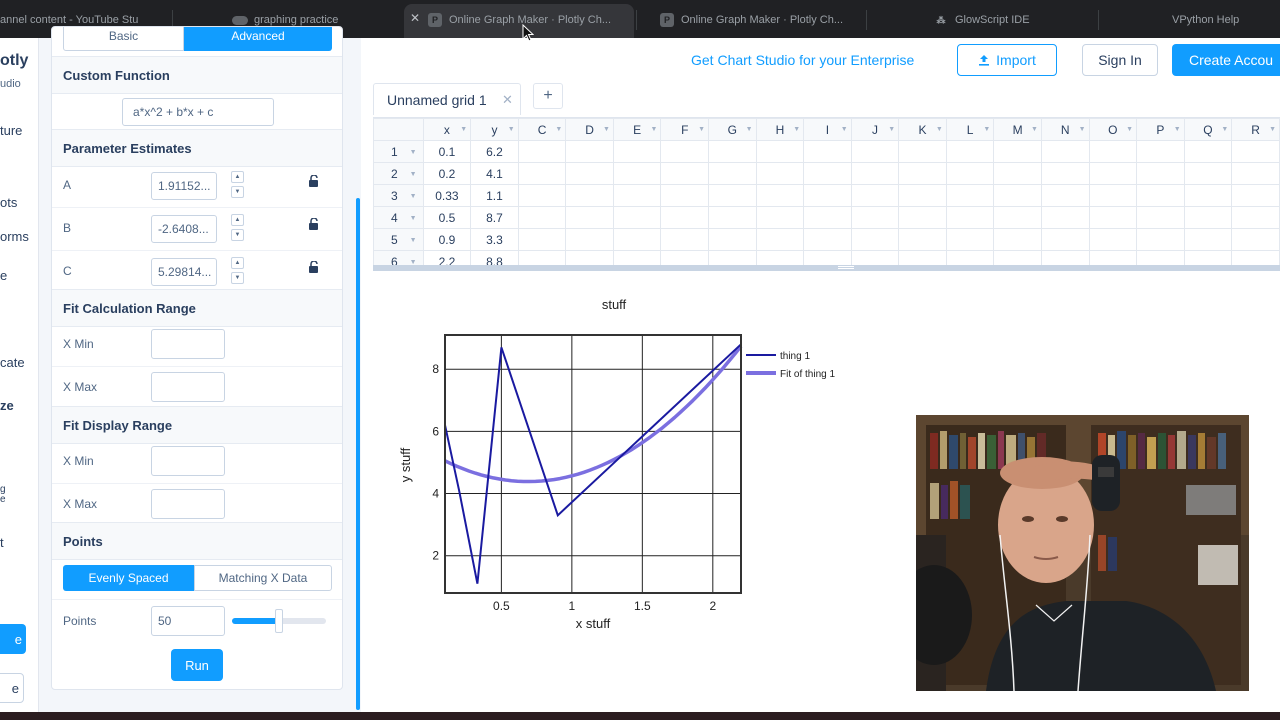 This screenshot has width=1280, height=720. Describe the element at coordinates (3, 499) in the screenshot. I see `nav-item-e2: e` at that location.